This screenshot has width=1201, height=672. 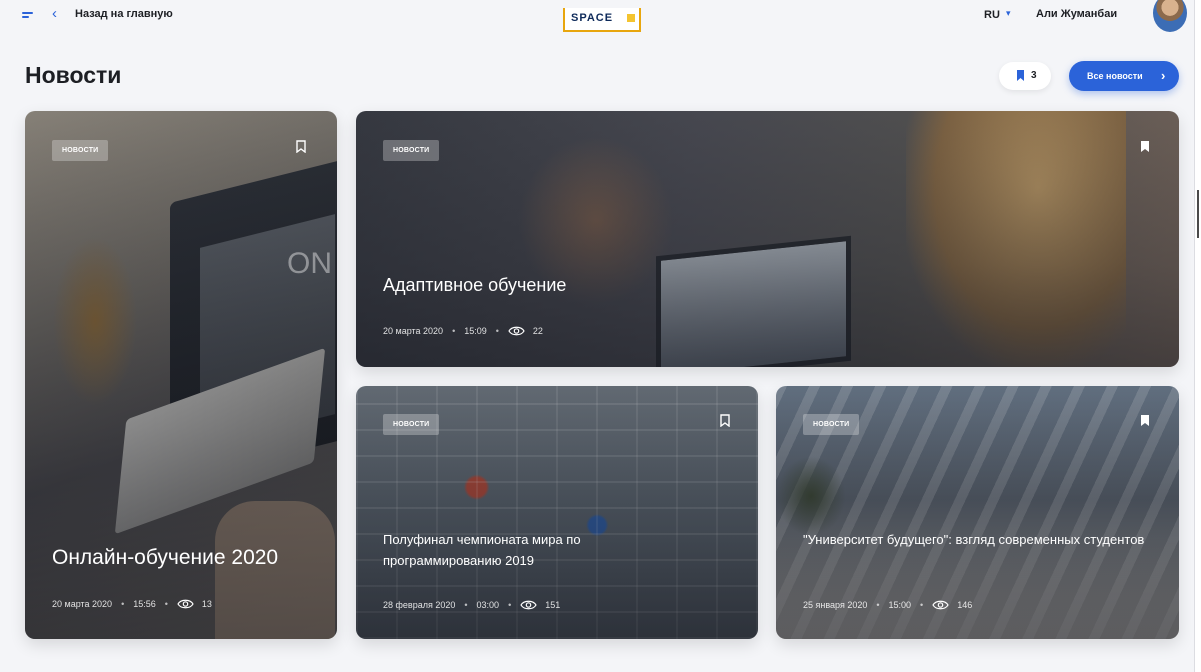 I want to click on news-title: Адаптивное обучение, so click(x=633, y=285).